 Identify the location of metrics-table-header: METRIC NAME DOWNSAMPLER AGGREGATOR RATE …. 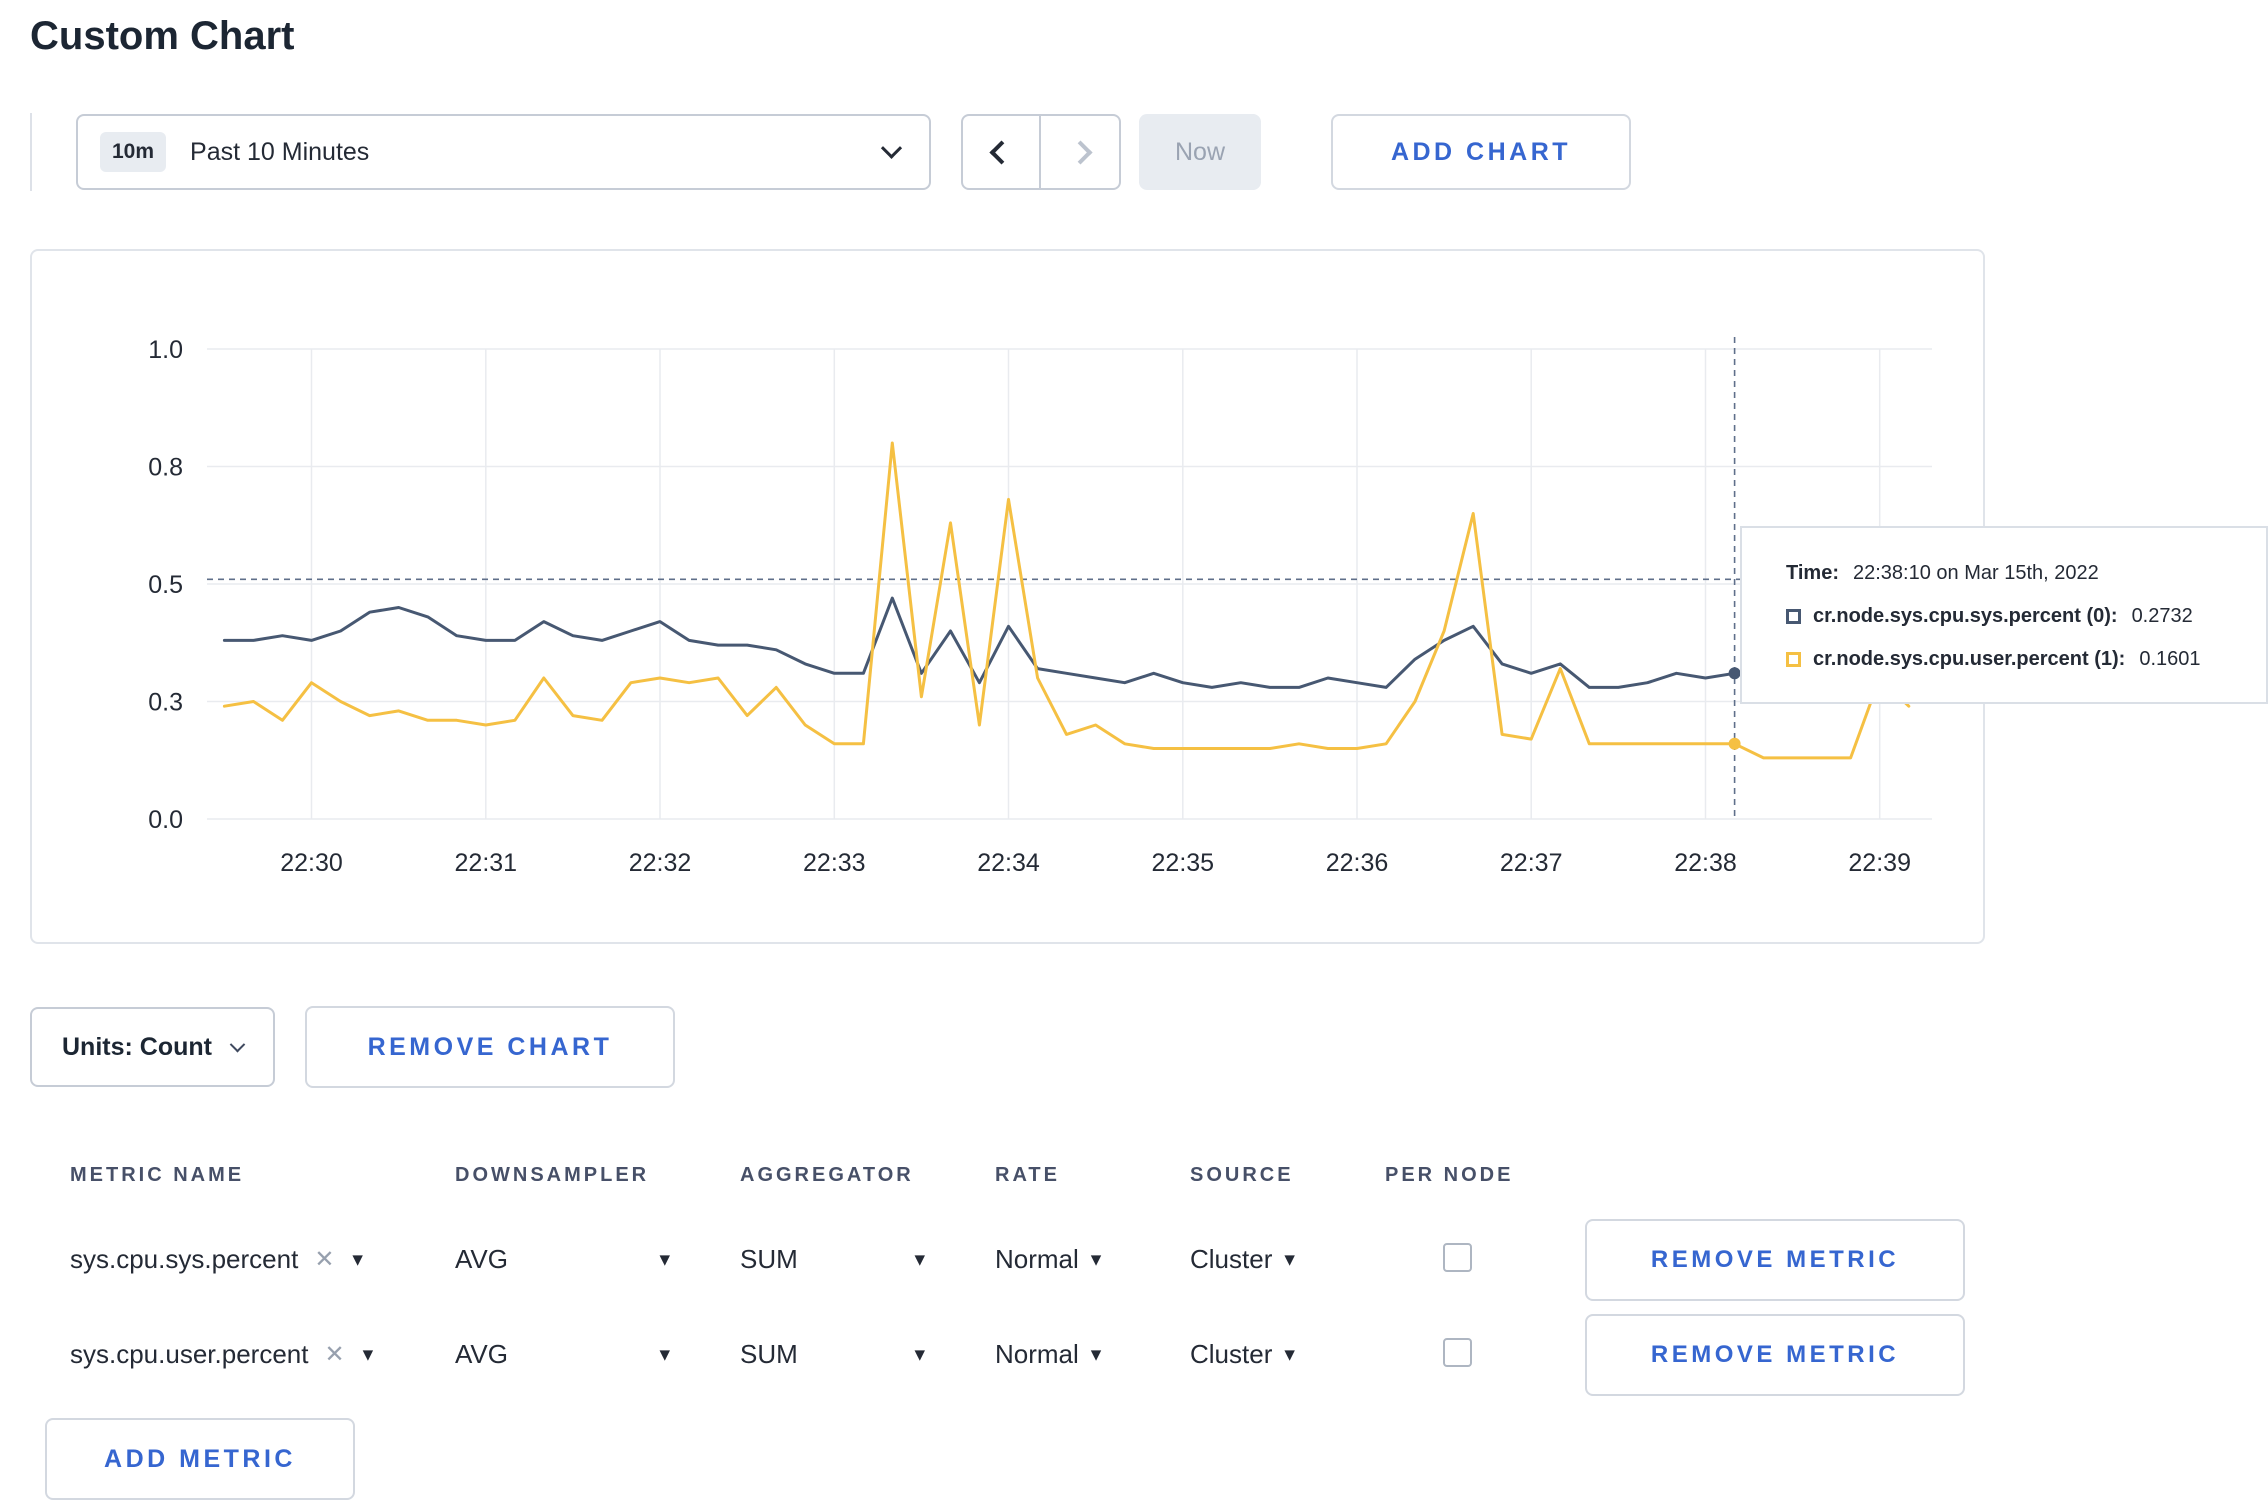
(992, 1175).